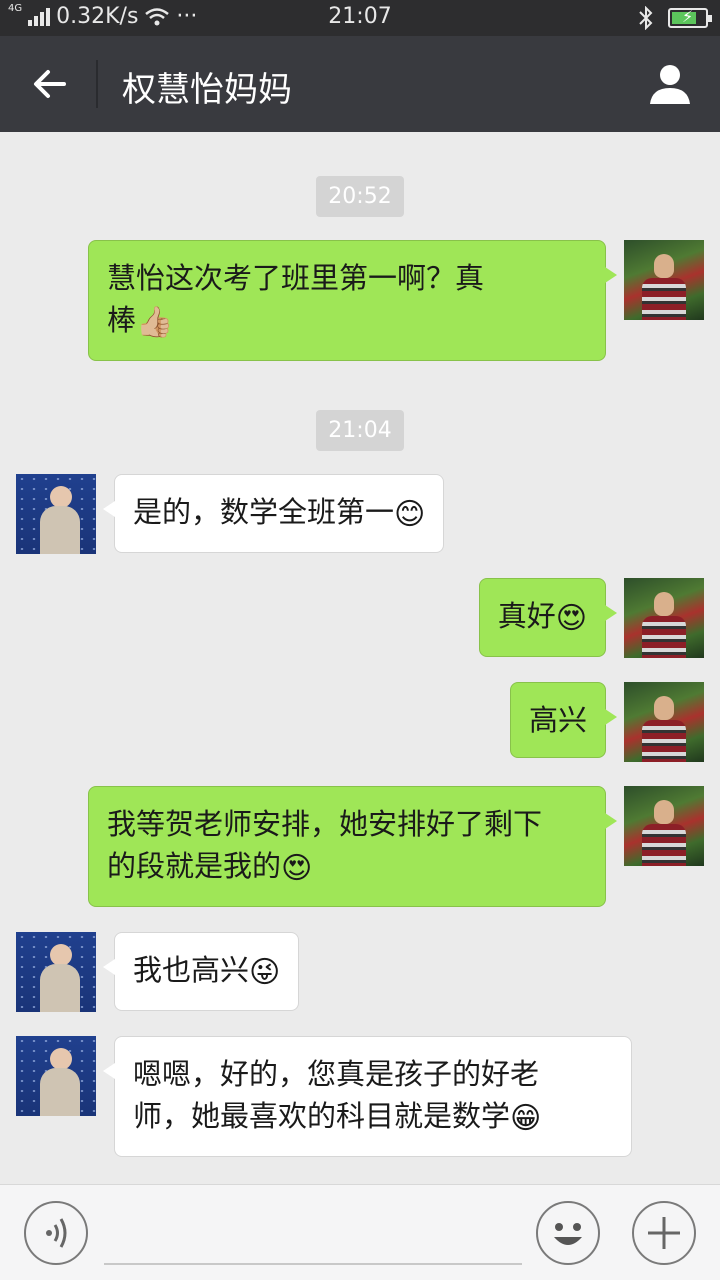 This screenshot has width=720, height=1280. What do you see at coordinates (50, 84) in the screenshot?
I see `back-arrow-icon` at bounding box center [50, 84].